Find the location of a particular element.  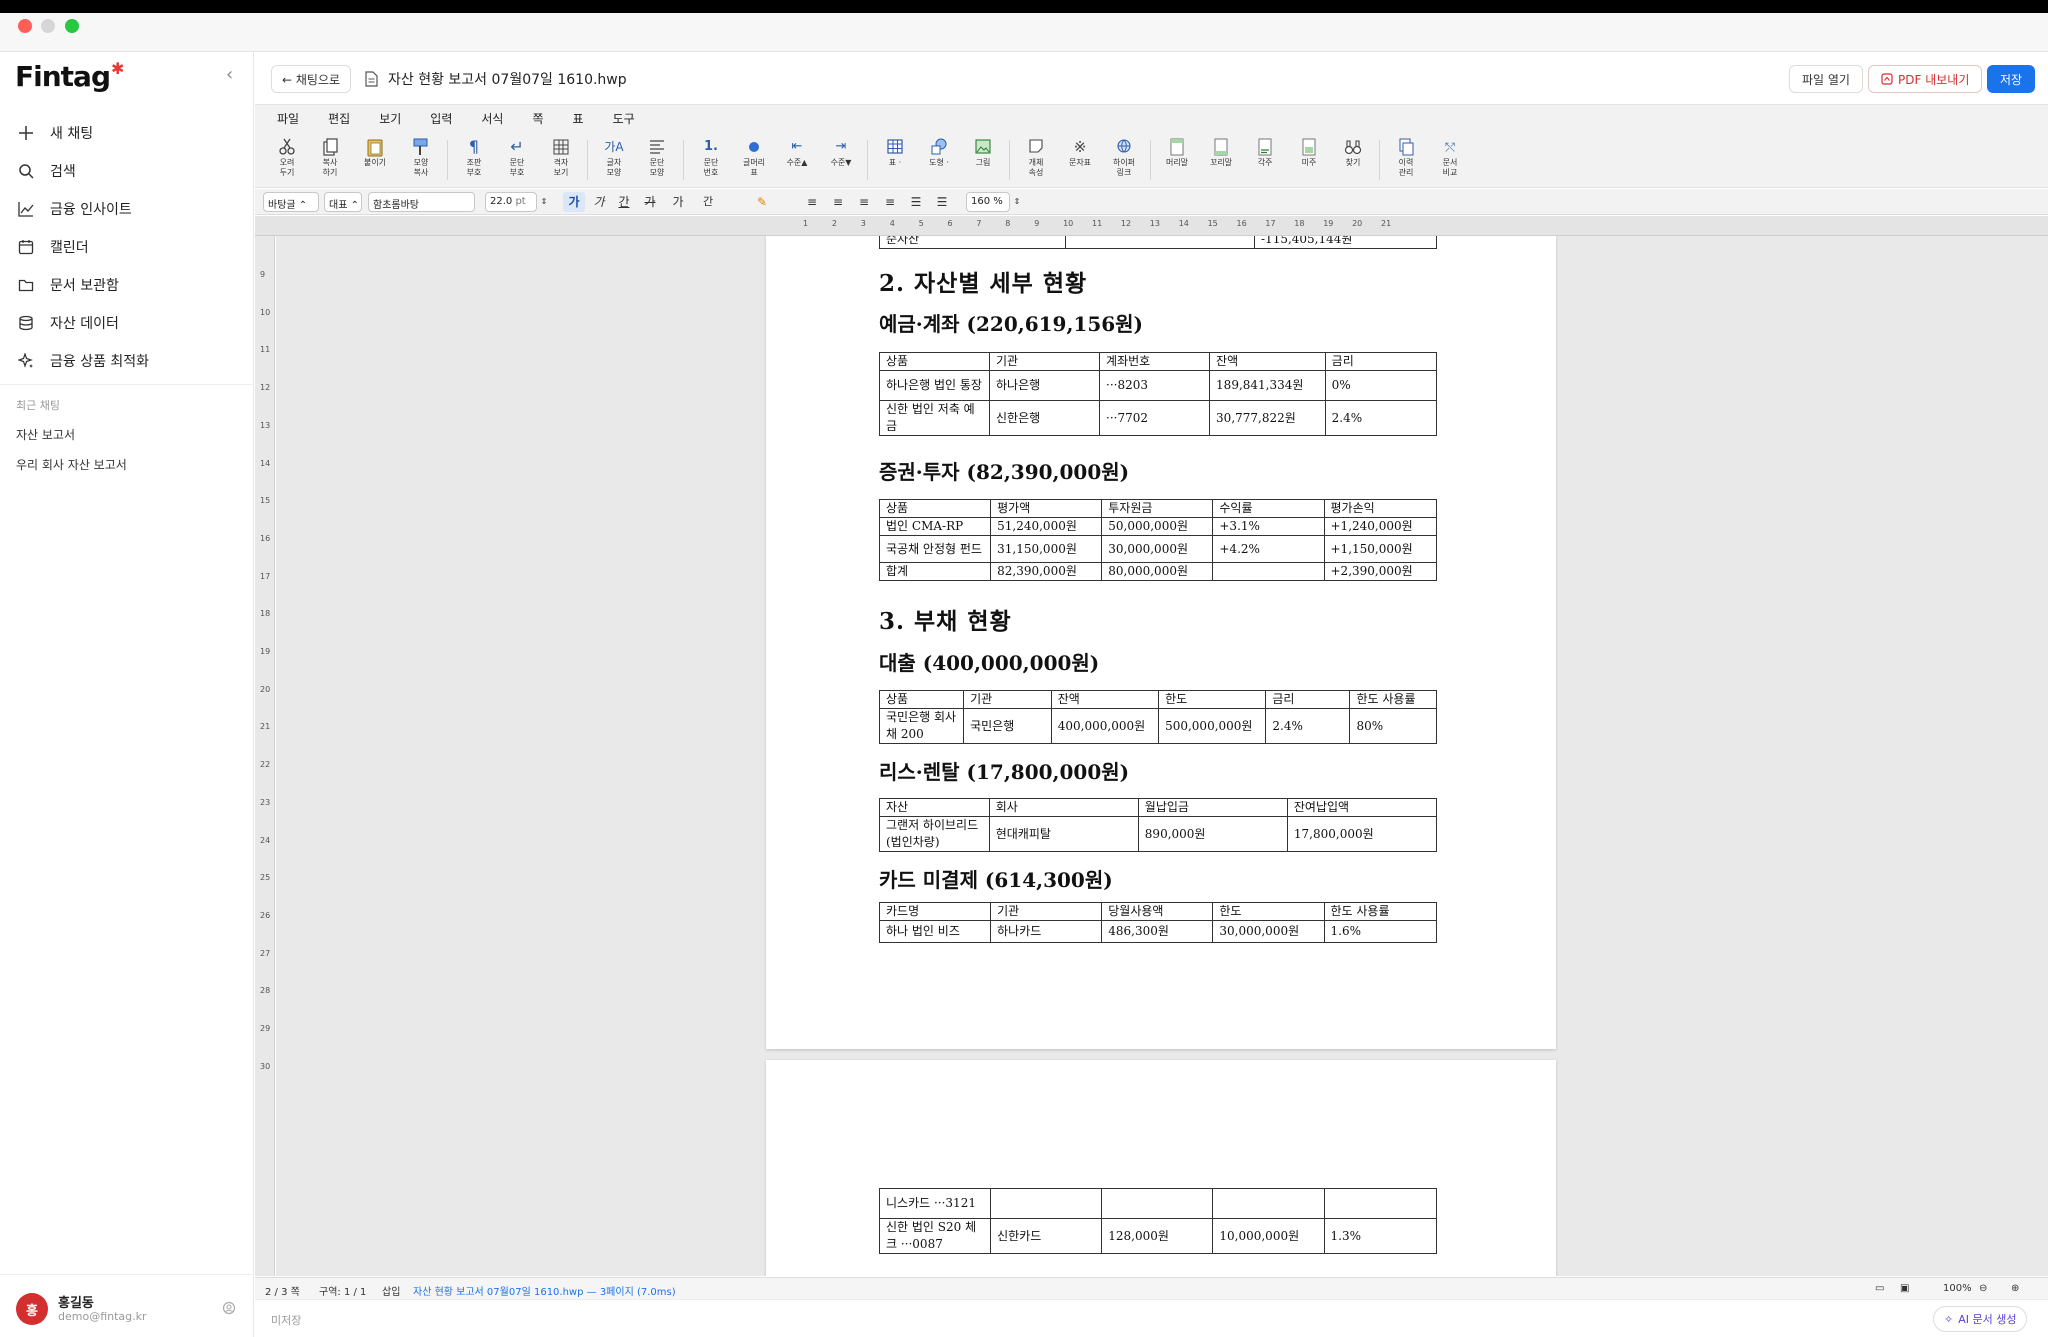

sidebar-item-search: 검색 is located at coordinates (127, 171).